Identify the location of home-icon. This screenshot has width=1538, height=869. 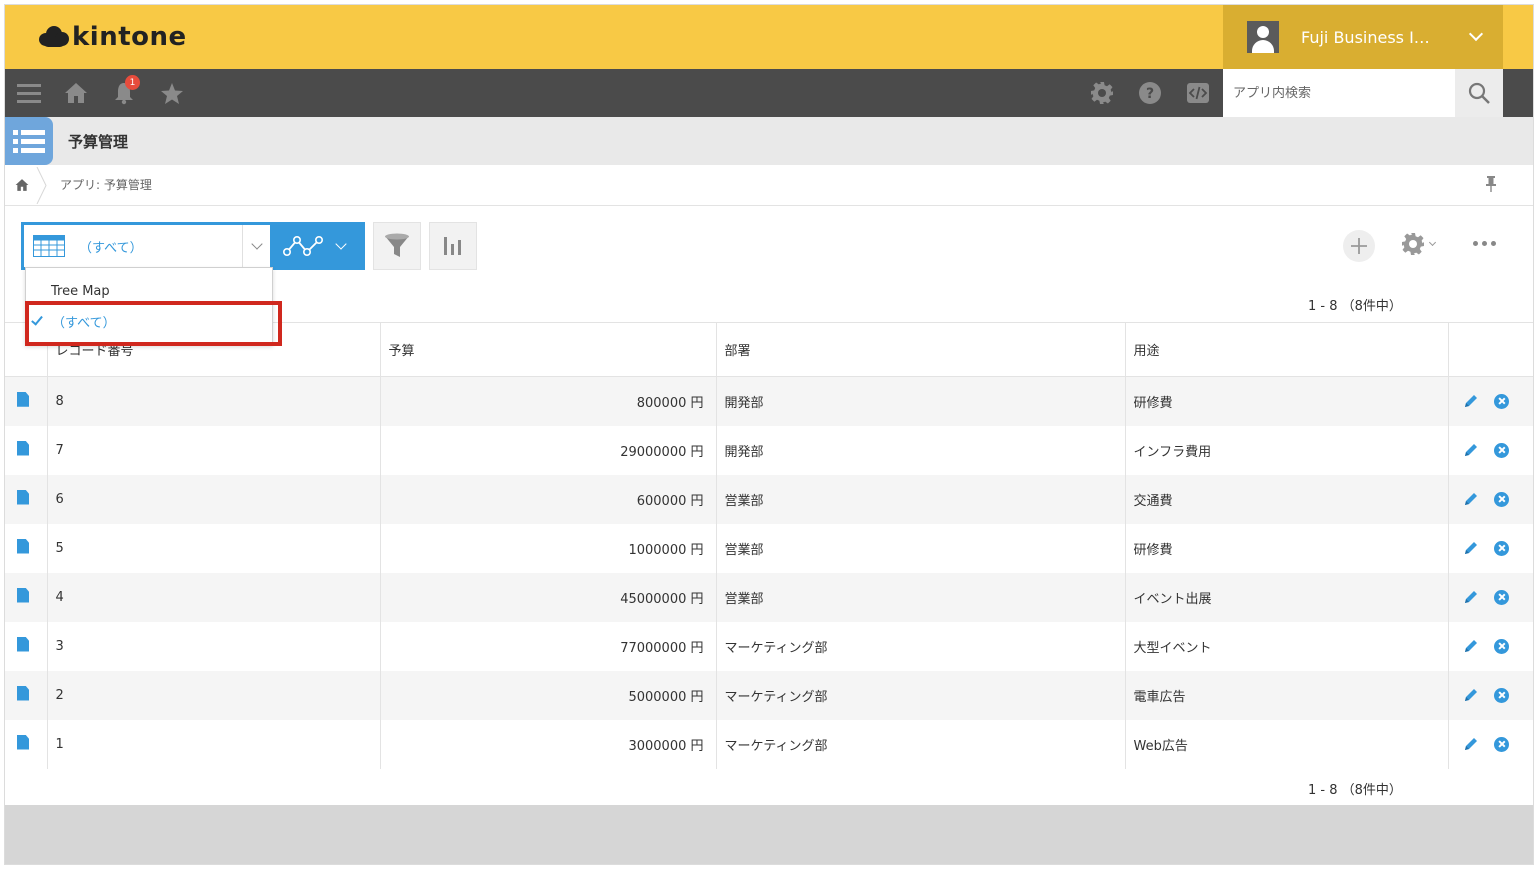
(76, 93).